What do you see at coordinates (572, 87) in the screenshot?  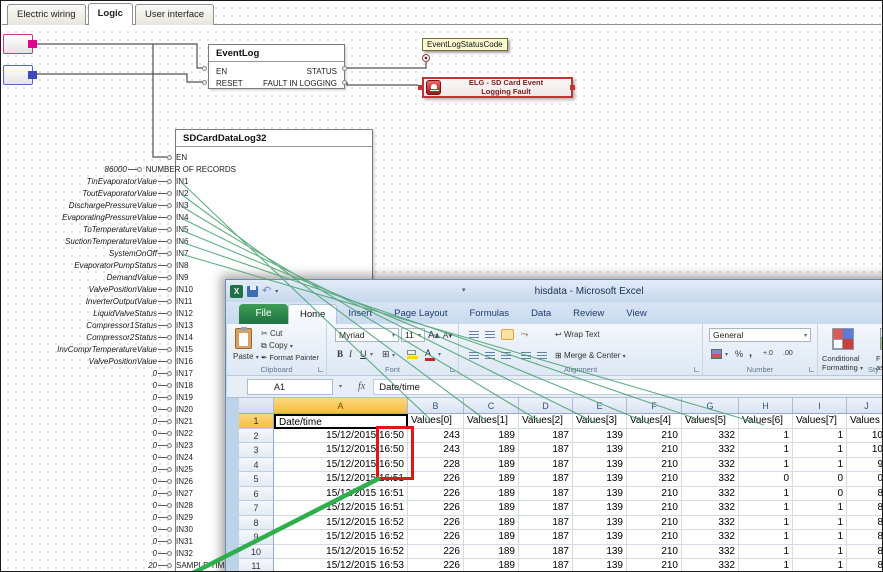 I see `alarm-output-pin` at bounding box center [572, 87].